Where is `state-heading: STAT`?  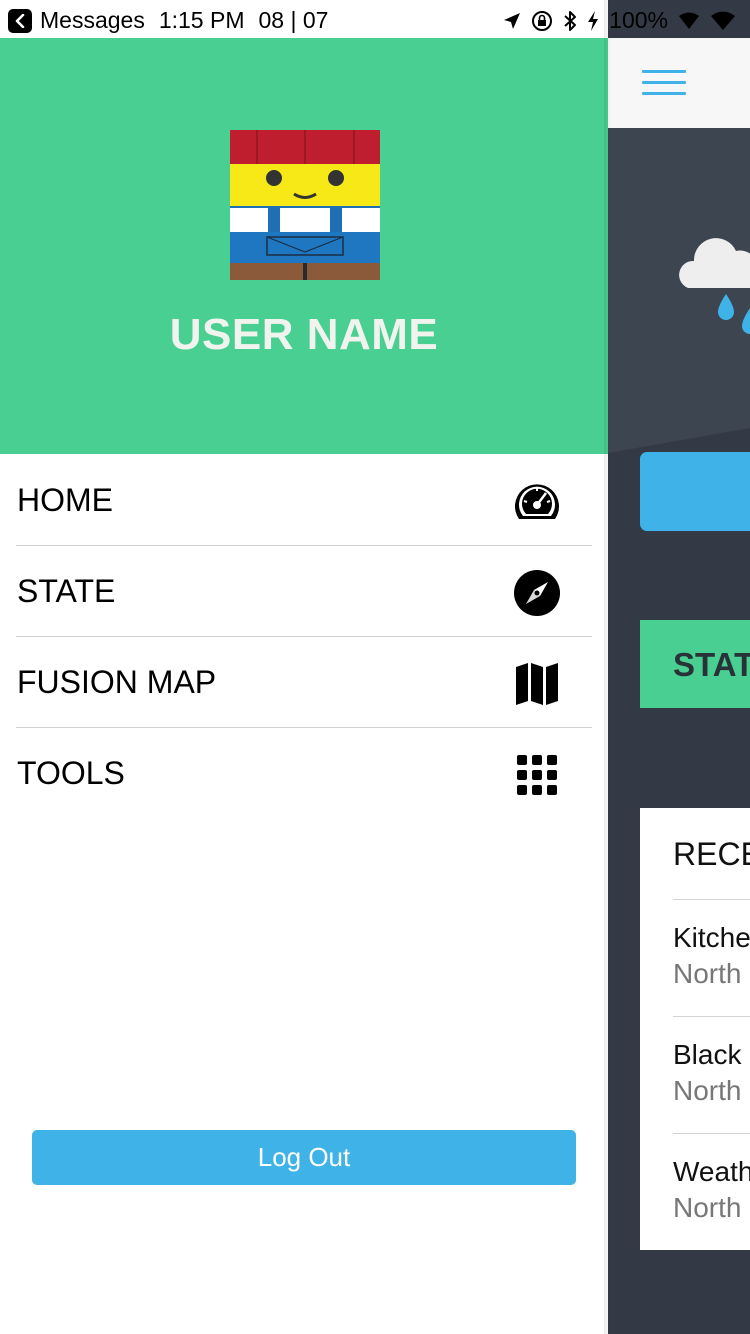
state-heading: STAT is located at coordinates (711, 664).